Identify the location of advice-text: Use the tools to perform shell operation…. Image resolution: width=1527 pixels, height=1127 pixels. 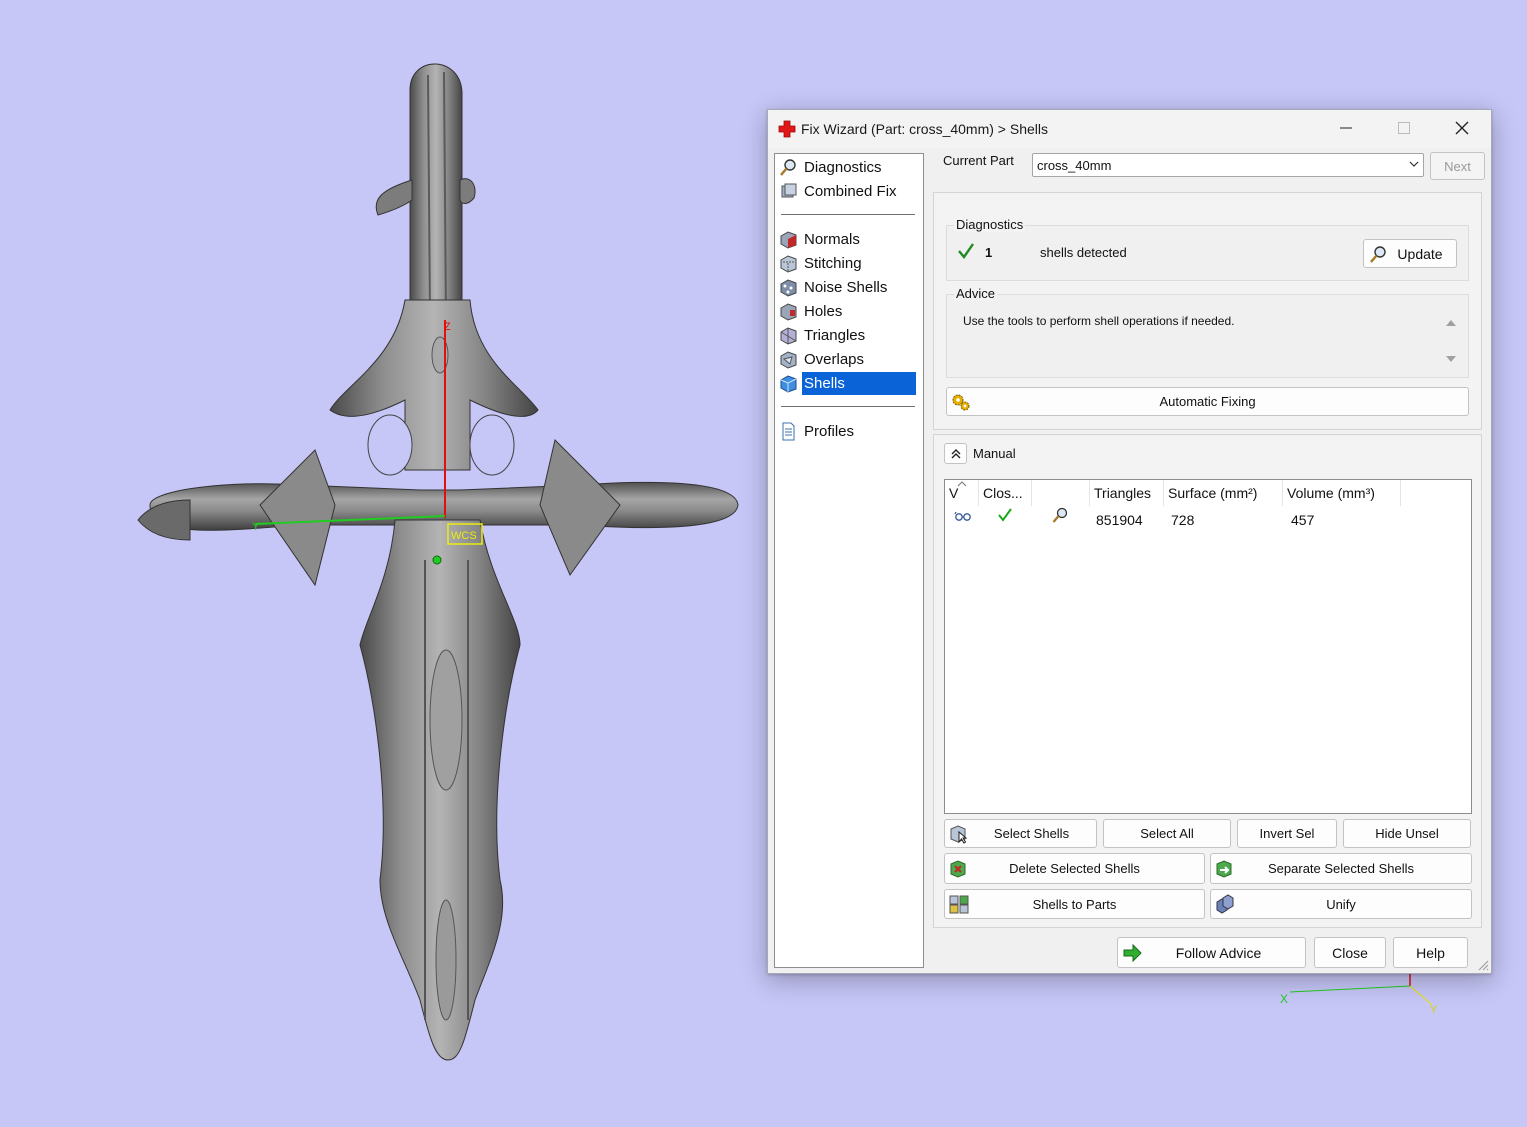
(1099, 321).